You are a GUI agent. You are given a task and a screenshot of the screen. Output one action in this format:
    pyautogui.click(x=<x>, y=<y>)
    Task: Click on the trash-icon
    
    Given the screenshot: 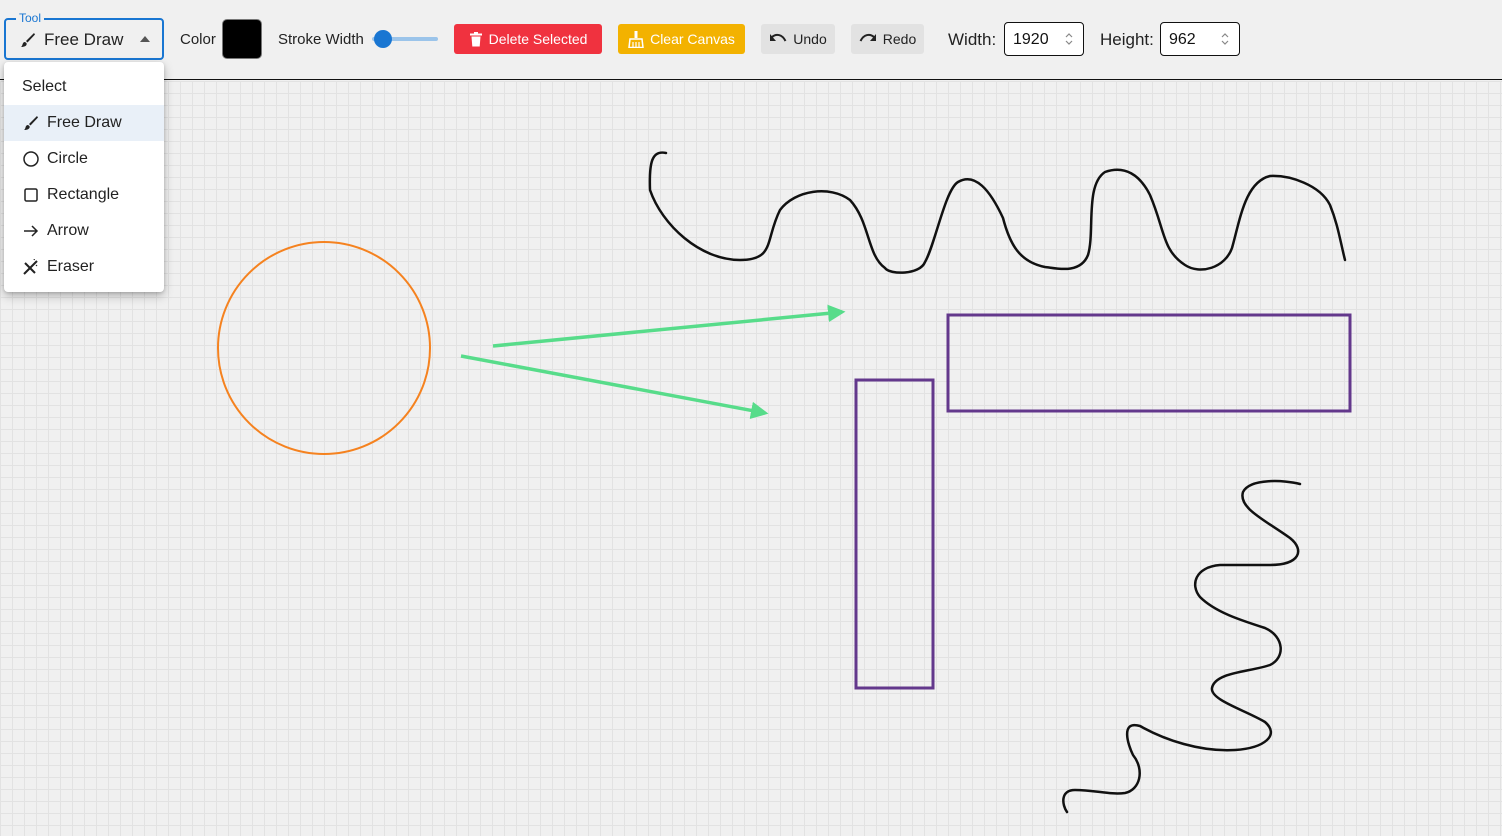 What is the action you would take?
    pyautogui.click(x=475, y=38)
    